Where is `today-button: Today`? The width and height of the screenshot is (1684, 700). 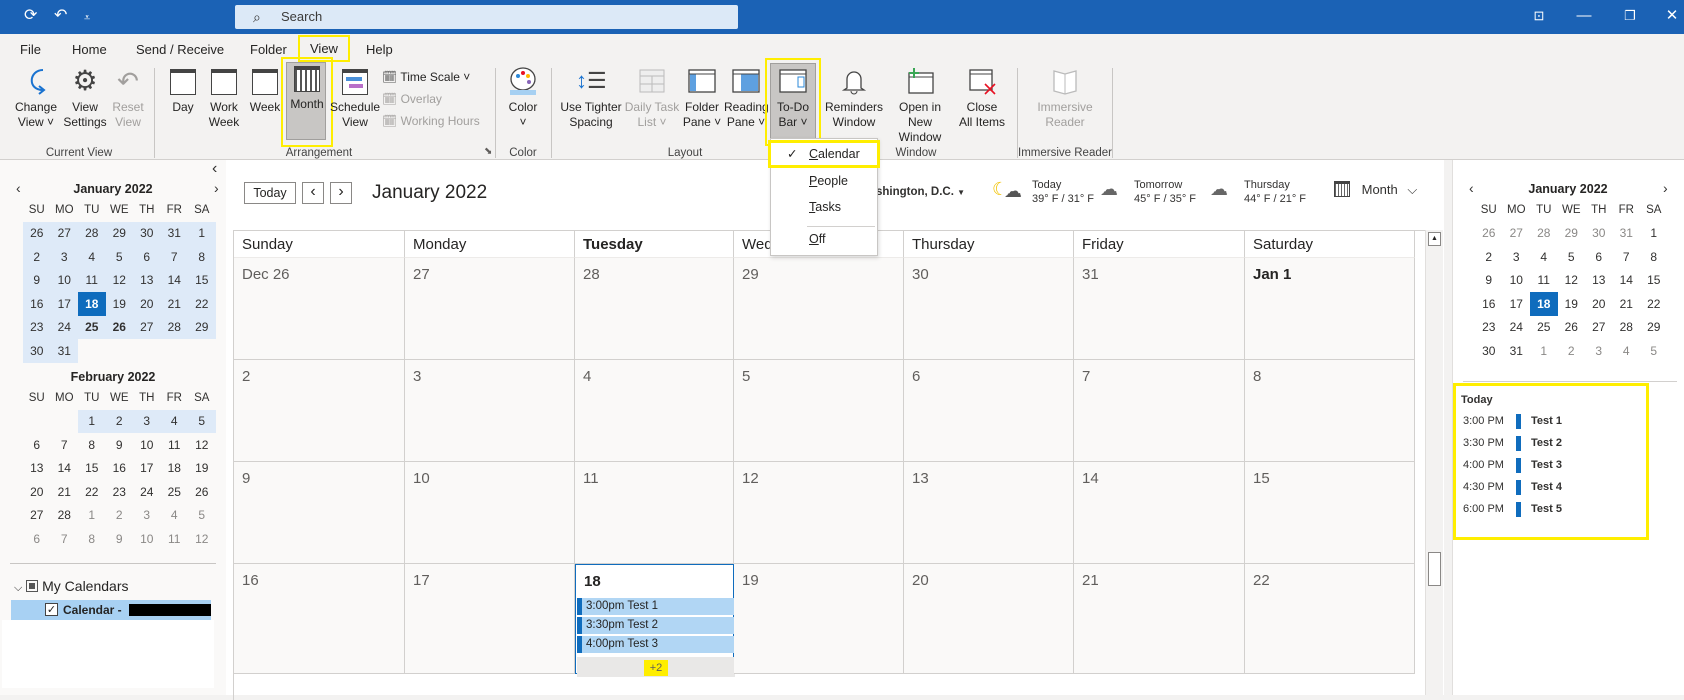 today-button: Today is located at coordinates (270, 193).